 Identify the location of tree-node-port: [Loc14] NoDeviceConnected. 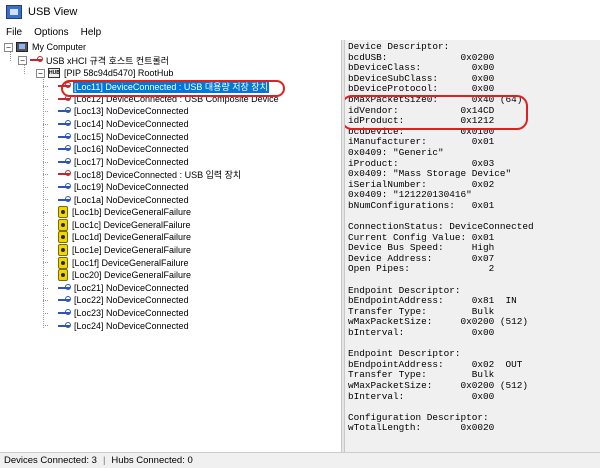
(116, 124).